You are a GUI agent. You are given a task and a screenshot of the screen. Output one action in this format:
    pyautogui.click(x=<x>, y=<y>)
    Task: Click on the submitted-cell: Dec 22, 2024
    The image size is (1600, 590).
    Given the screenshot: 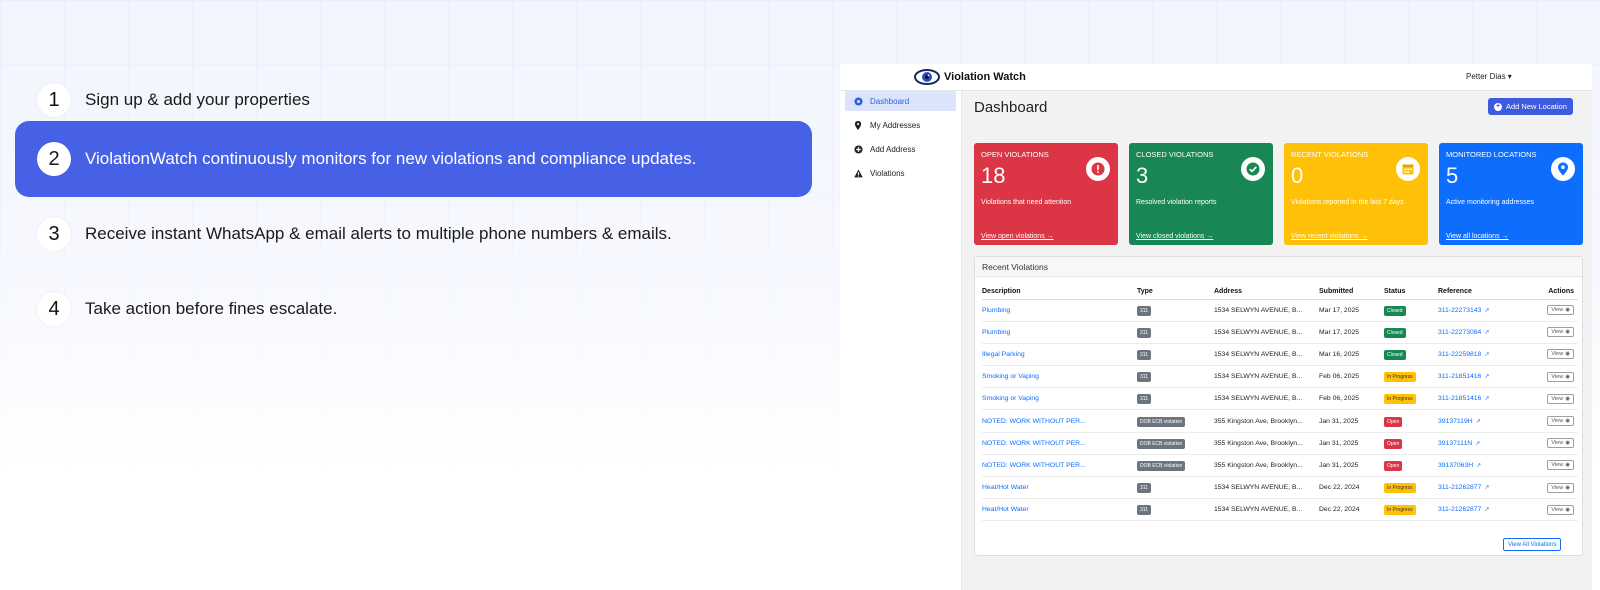 What is the action you would take?
    pyautogui.click(x=1351, y=488)
    